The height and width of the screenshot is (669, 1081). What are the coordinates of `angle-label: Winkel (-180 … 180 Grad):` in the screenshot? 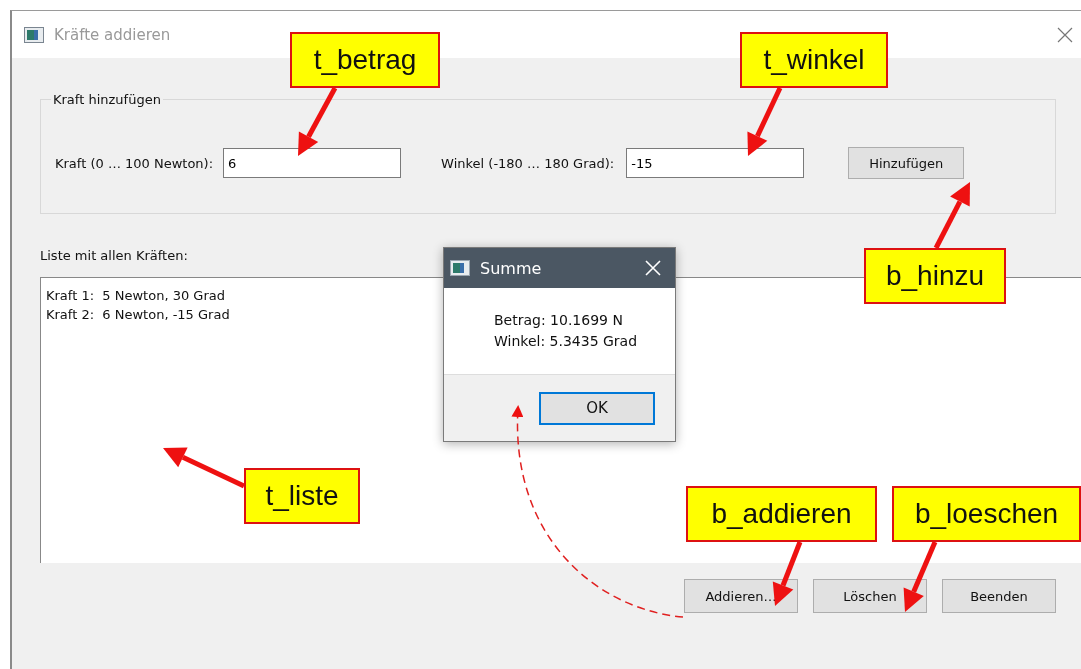 It's located at (528, 163).